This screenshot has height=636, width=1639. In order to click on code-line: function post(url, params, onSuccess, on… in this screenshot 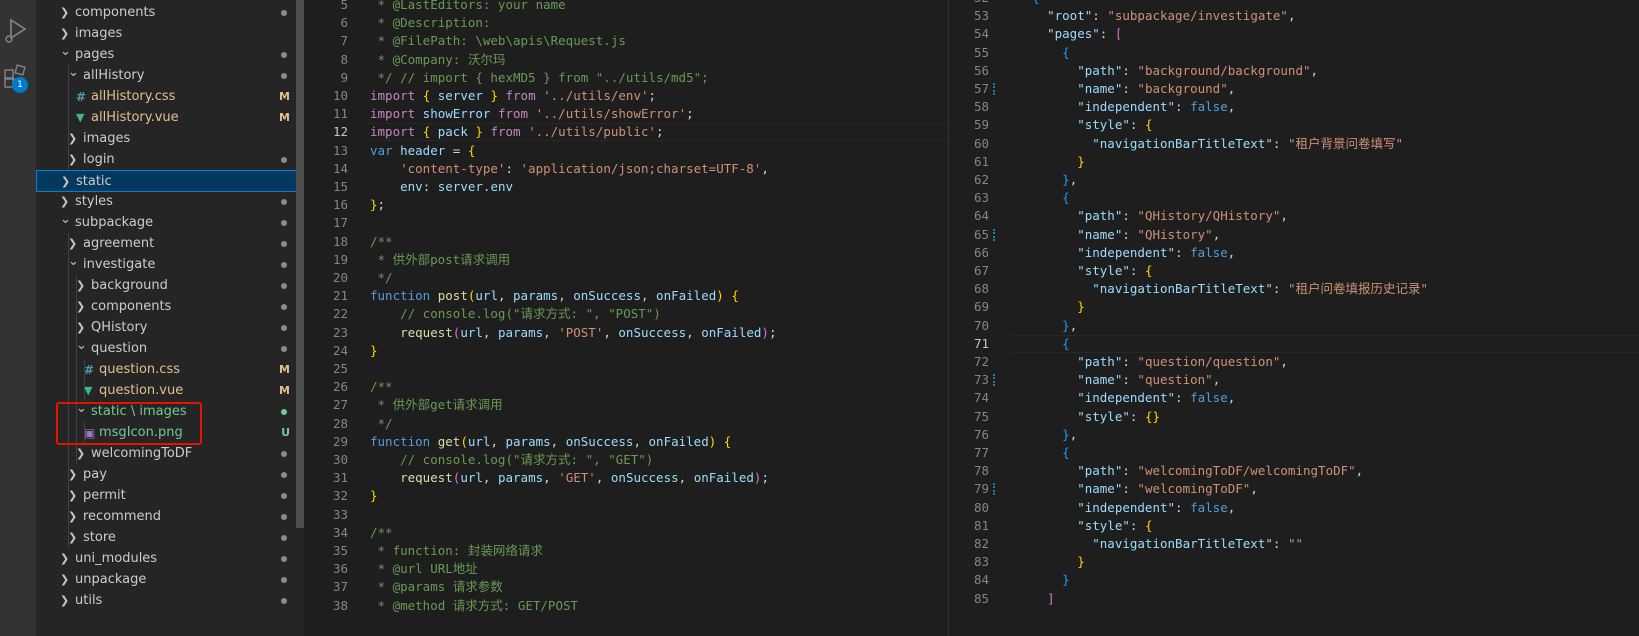, I will do `click(554, 296)`.